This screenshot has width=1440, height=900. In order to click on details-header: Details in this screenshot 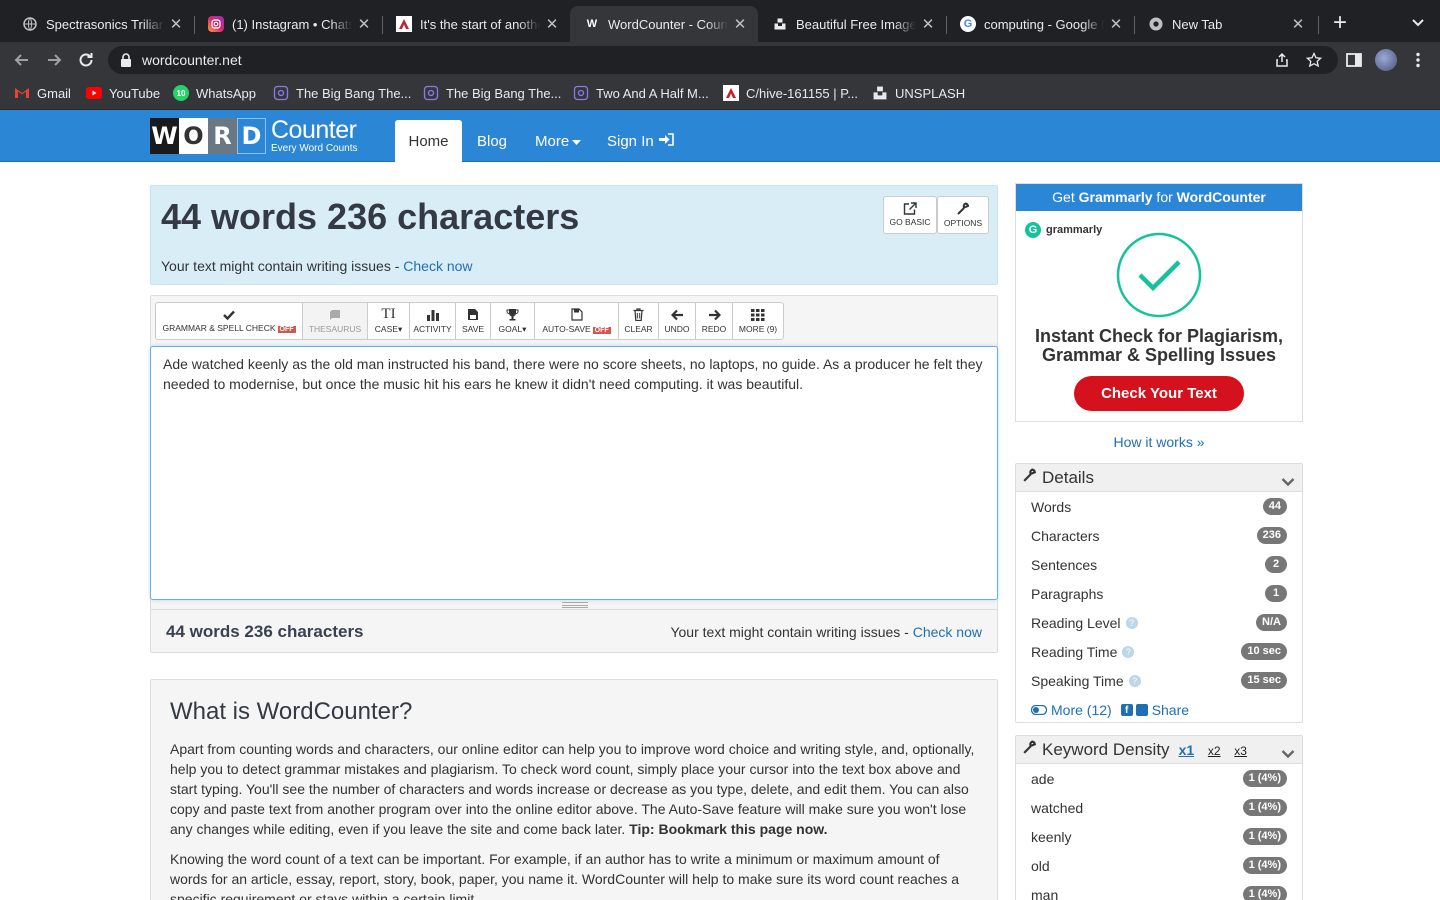, I will do `click(1159, 478)`.